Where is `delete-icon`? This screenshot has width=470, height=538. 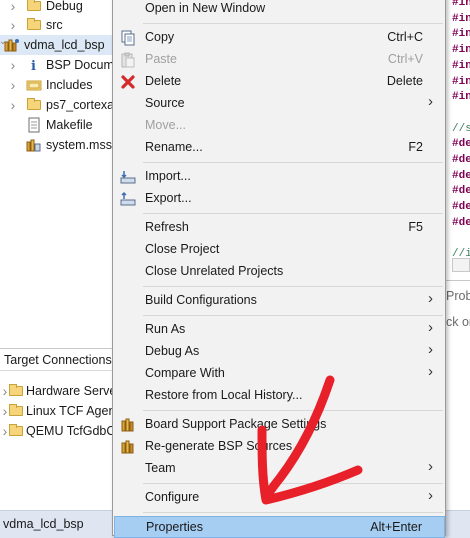 delete-icon is located at coordinates (128, 82).